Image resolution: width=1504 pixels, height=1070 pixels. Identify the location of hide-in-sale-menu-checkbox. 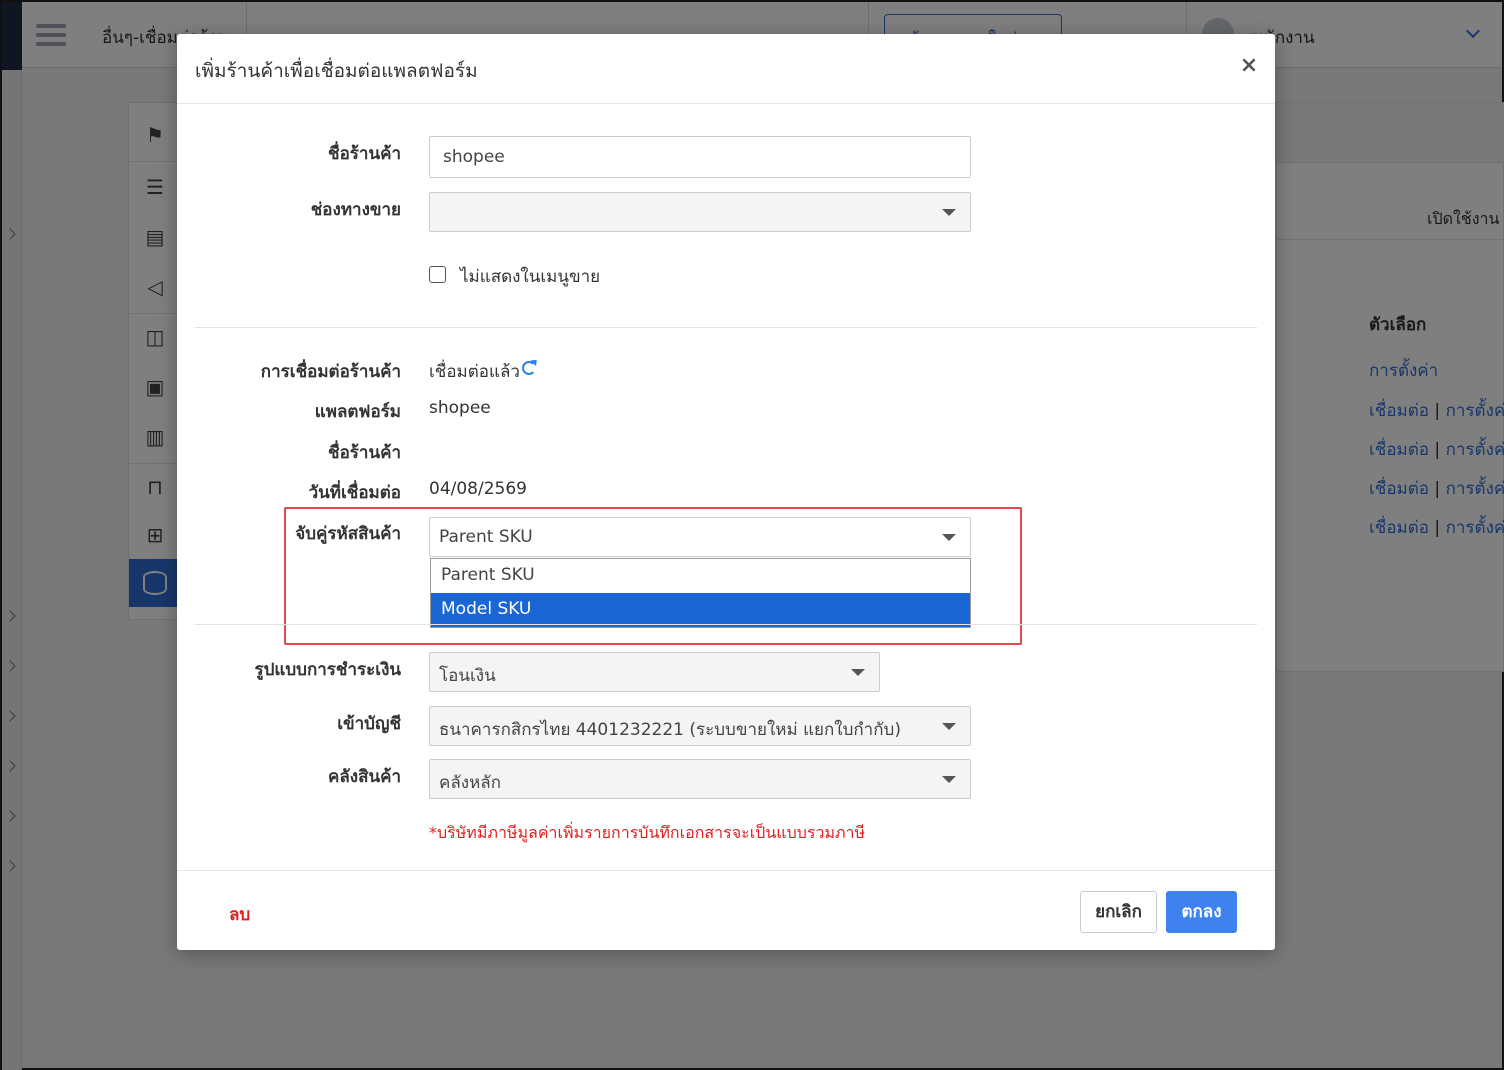
(437, 274).